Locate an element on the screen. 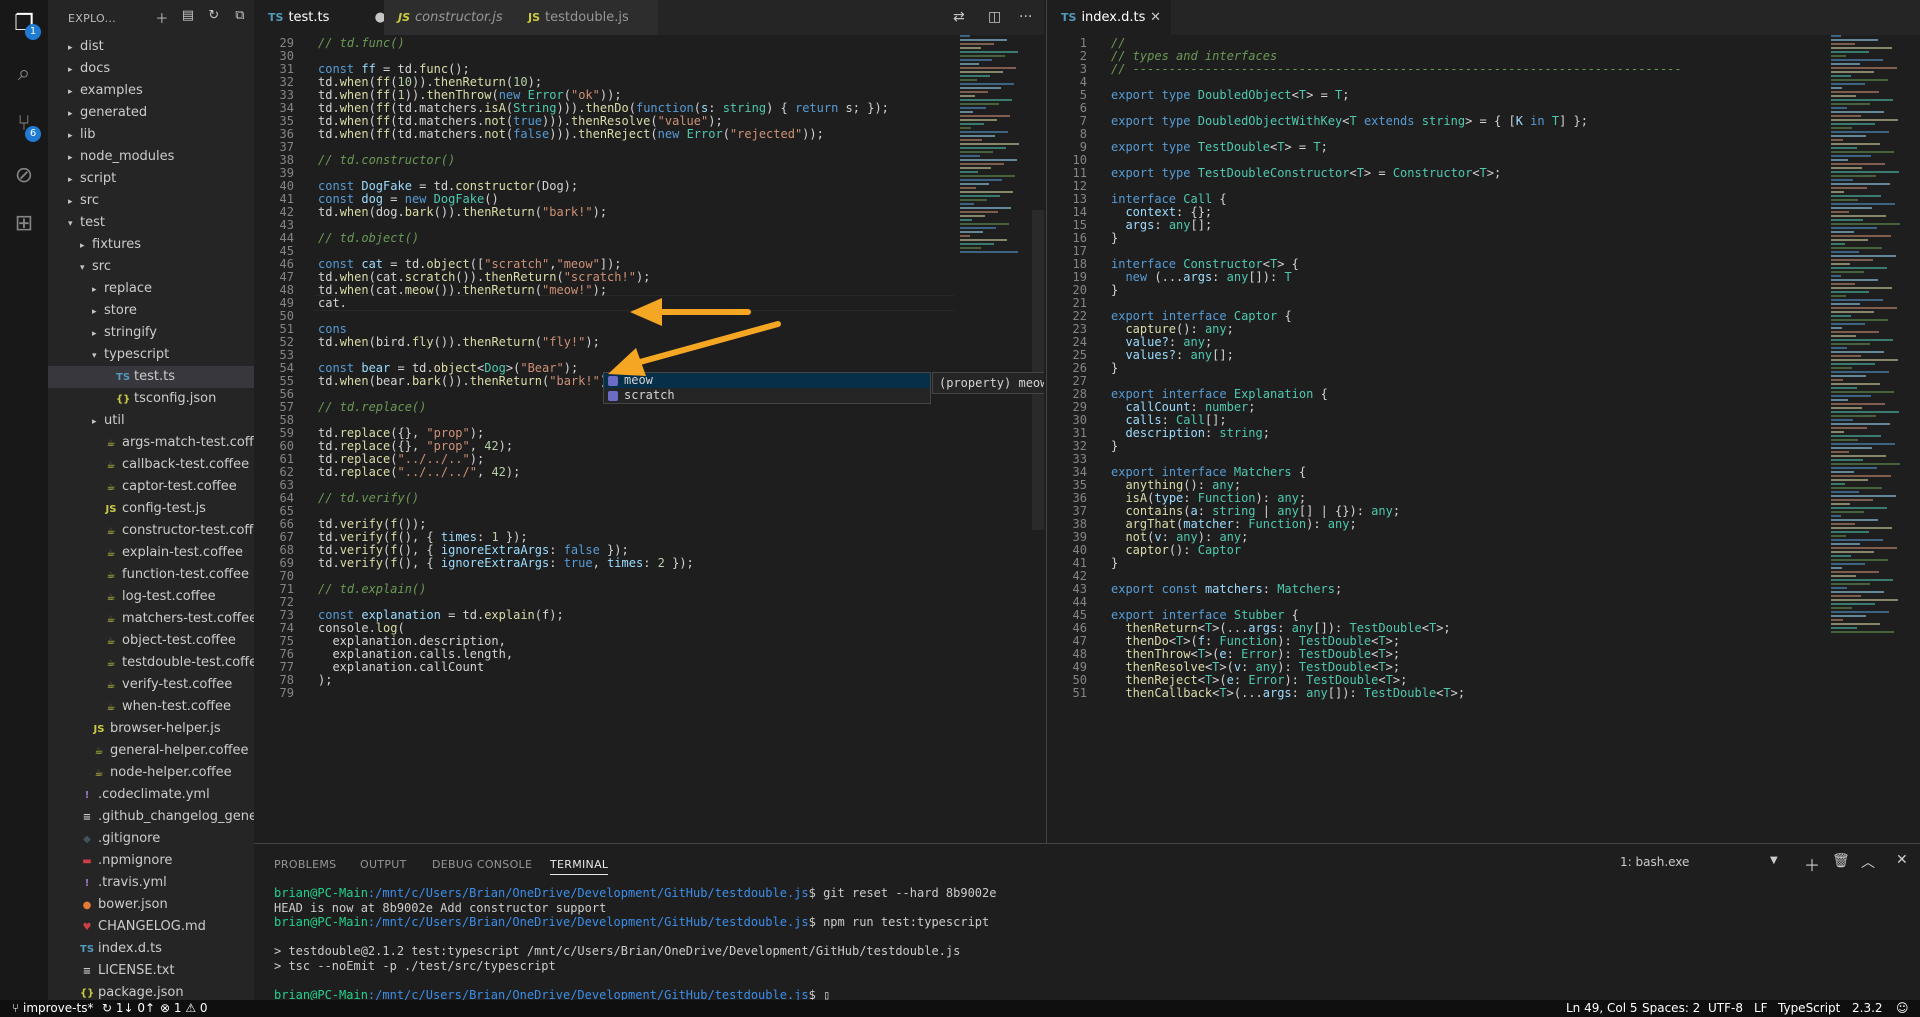  indentation: Spaces: 2 is located at coordinates (1671, 1008).